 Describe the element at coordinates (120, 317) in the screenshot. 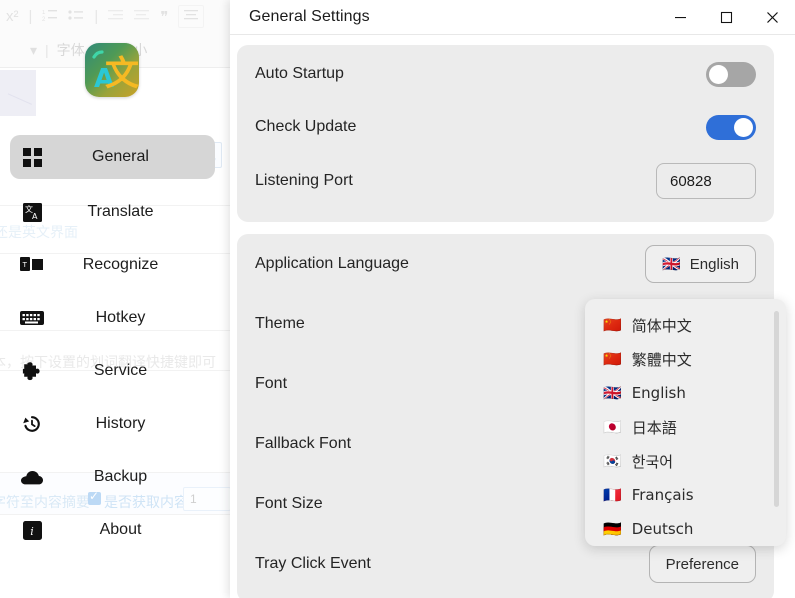

I see `sidebar-item-label: Hotkey` at that location.